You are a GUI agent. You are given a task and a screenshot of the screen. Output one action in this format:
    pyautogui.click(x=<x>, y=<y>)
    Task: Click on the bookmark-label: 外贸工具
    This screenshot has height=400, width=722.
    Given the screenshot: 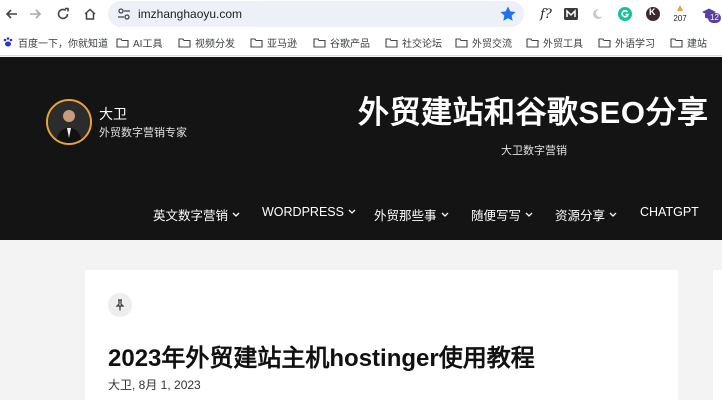 What is the action you would take?
    pyautogui.click(x=563, y=44)
    